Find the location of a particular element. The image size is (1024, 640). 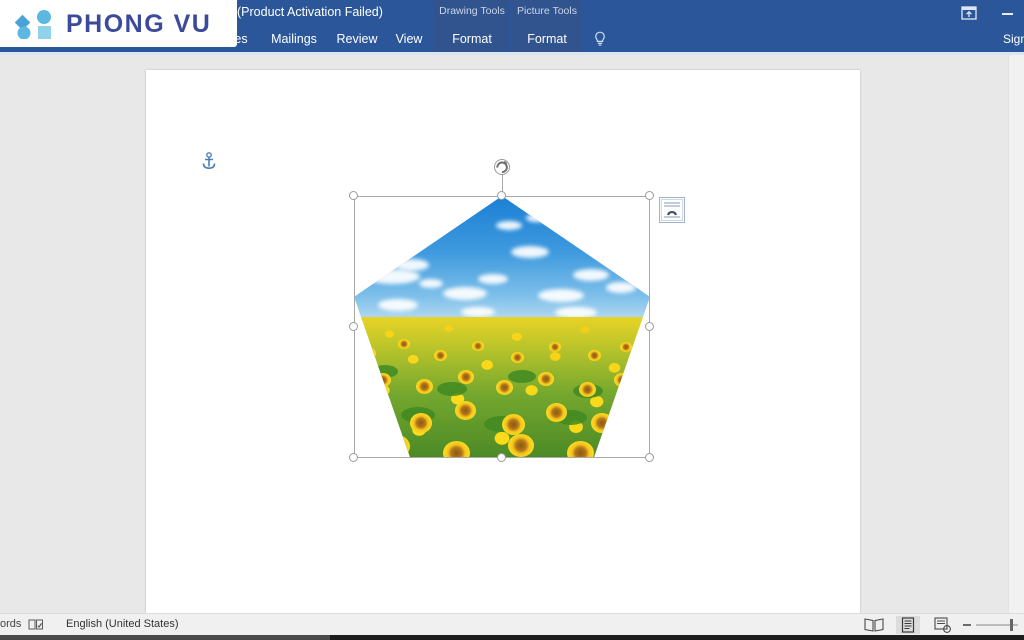

phong-vu-logo-overlay: PHONG VU is located at coordinates (118, 23).